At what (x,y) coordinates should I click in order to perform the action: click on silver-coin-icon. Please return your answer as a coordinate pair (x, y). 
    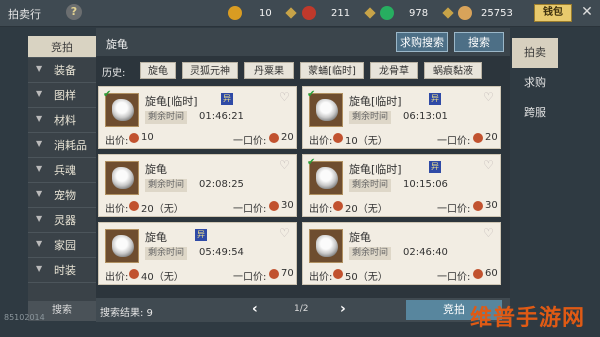
    Looking at the image, I should click on (465, 13).